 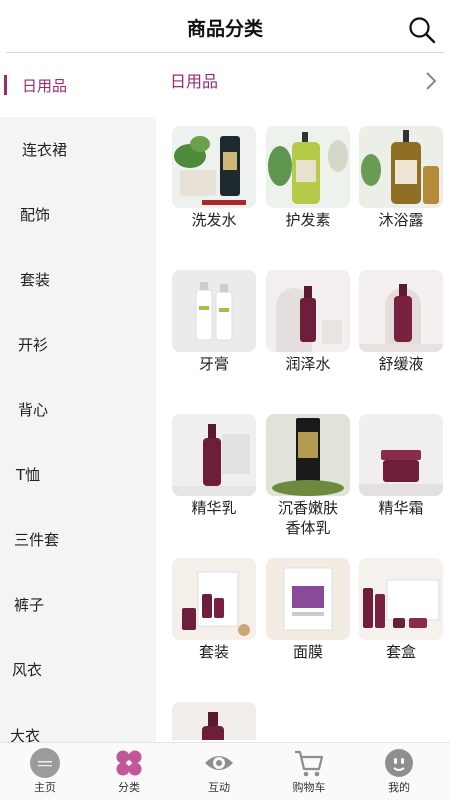 What do you see at coordinates (214, 167) in the screenshot?
I see `shampoo-bottle-icon` at bounding box center [214, 167].